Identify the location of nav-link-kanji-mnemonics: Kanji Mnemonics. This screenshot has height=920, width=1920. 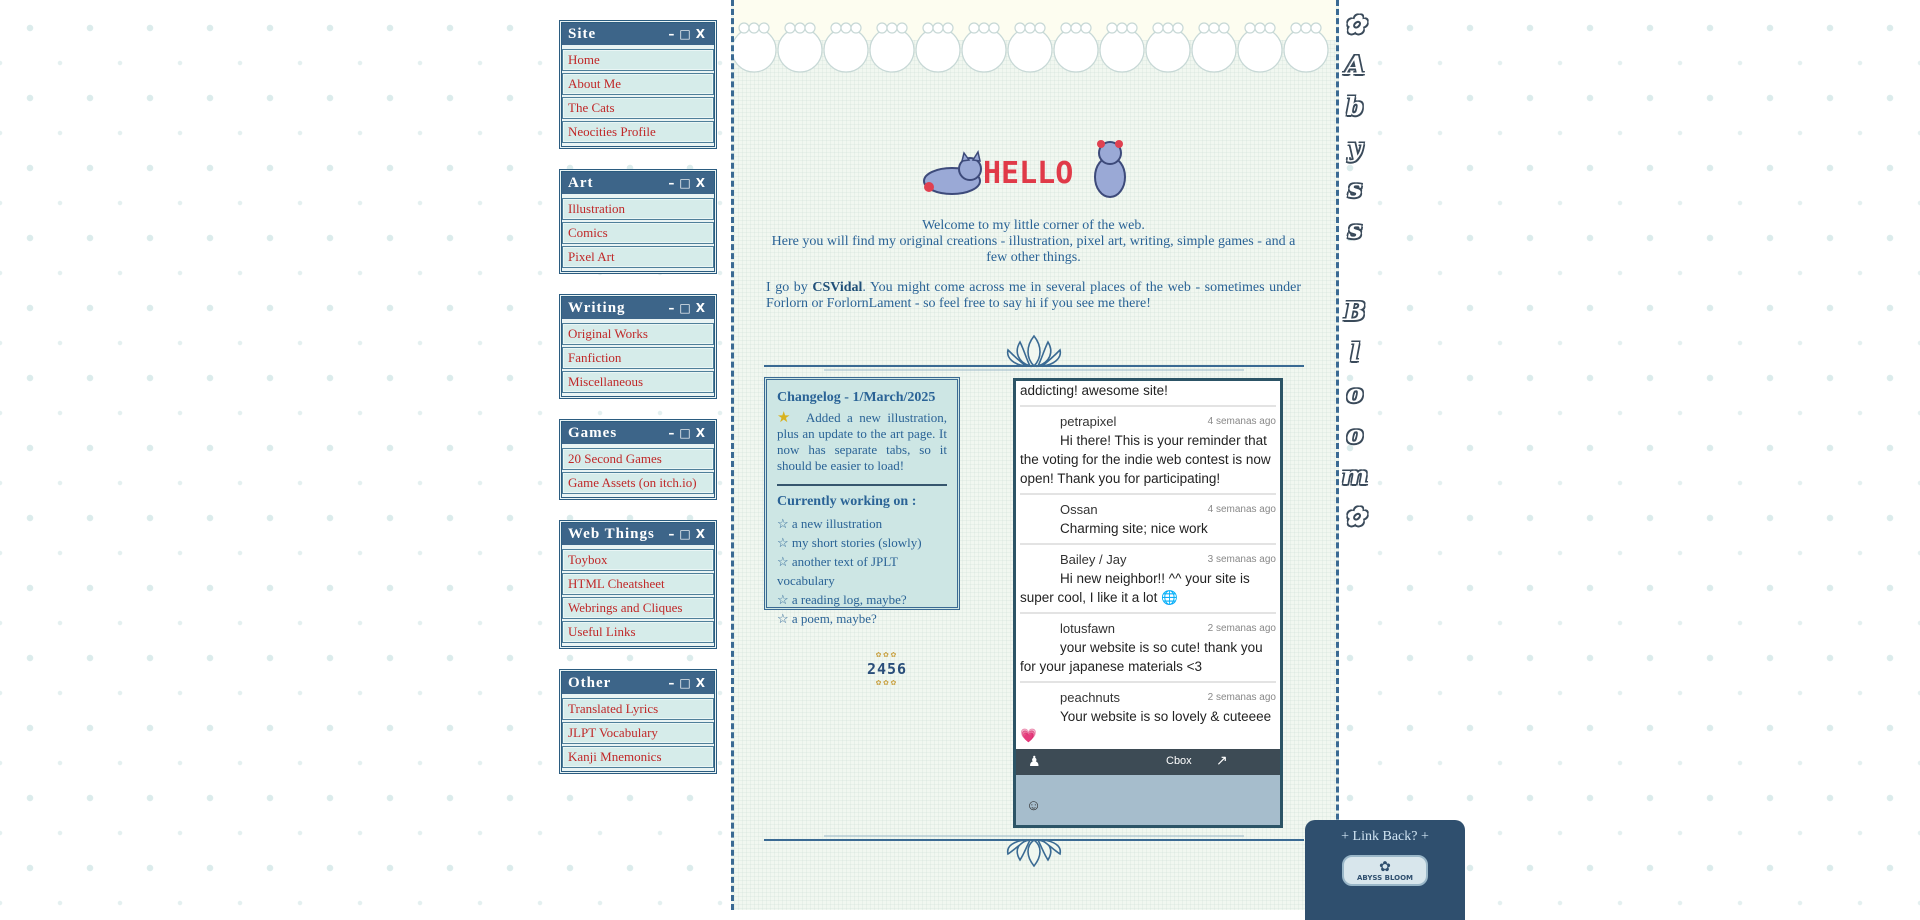
(638, 757).